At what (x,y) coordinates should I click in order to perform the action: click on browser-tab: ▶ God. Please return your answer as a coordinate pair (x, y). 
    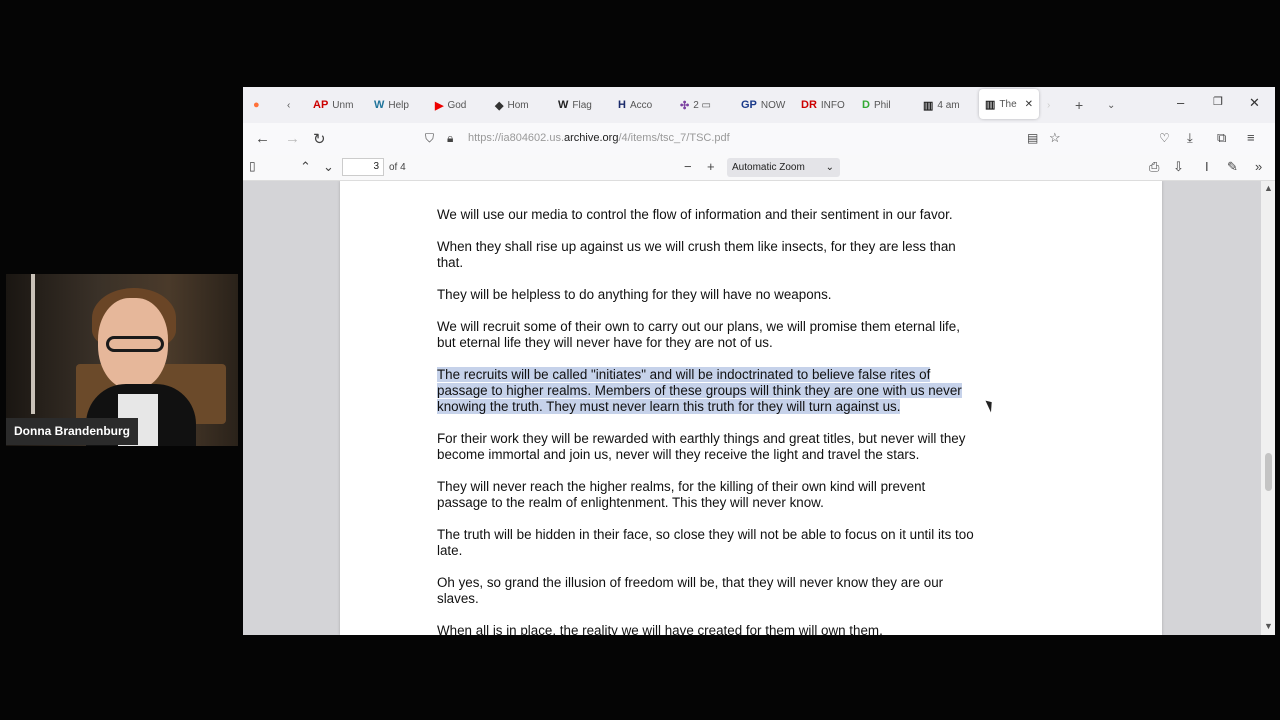
    Looking at the image, I should click on (450, 105).